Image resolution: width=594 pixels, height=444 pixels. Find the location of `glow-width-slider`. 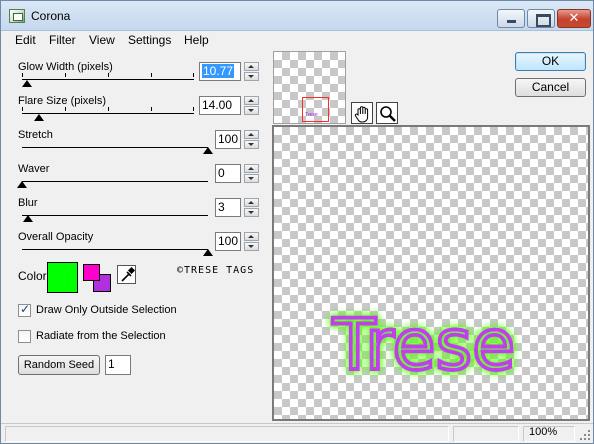

glow-width-slider is located at coordinates (108, 79).